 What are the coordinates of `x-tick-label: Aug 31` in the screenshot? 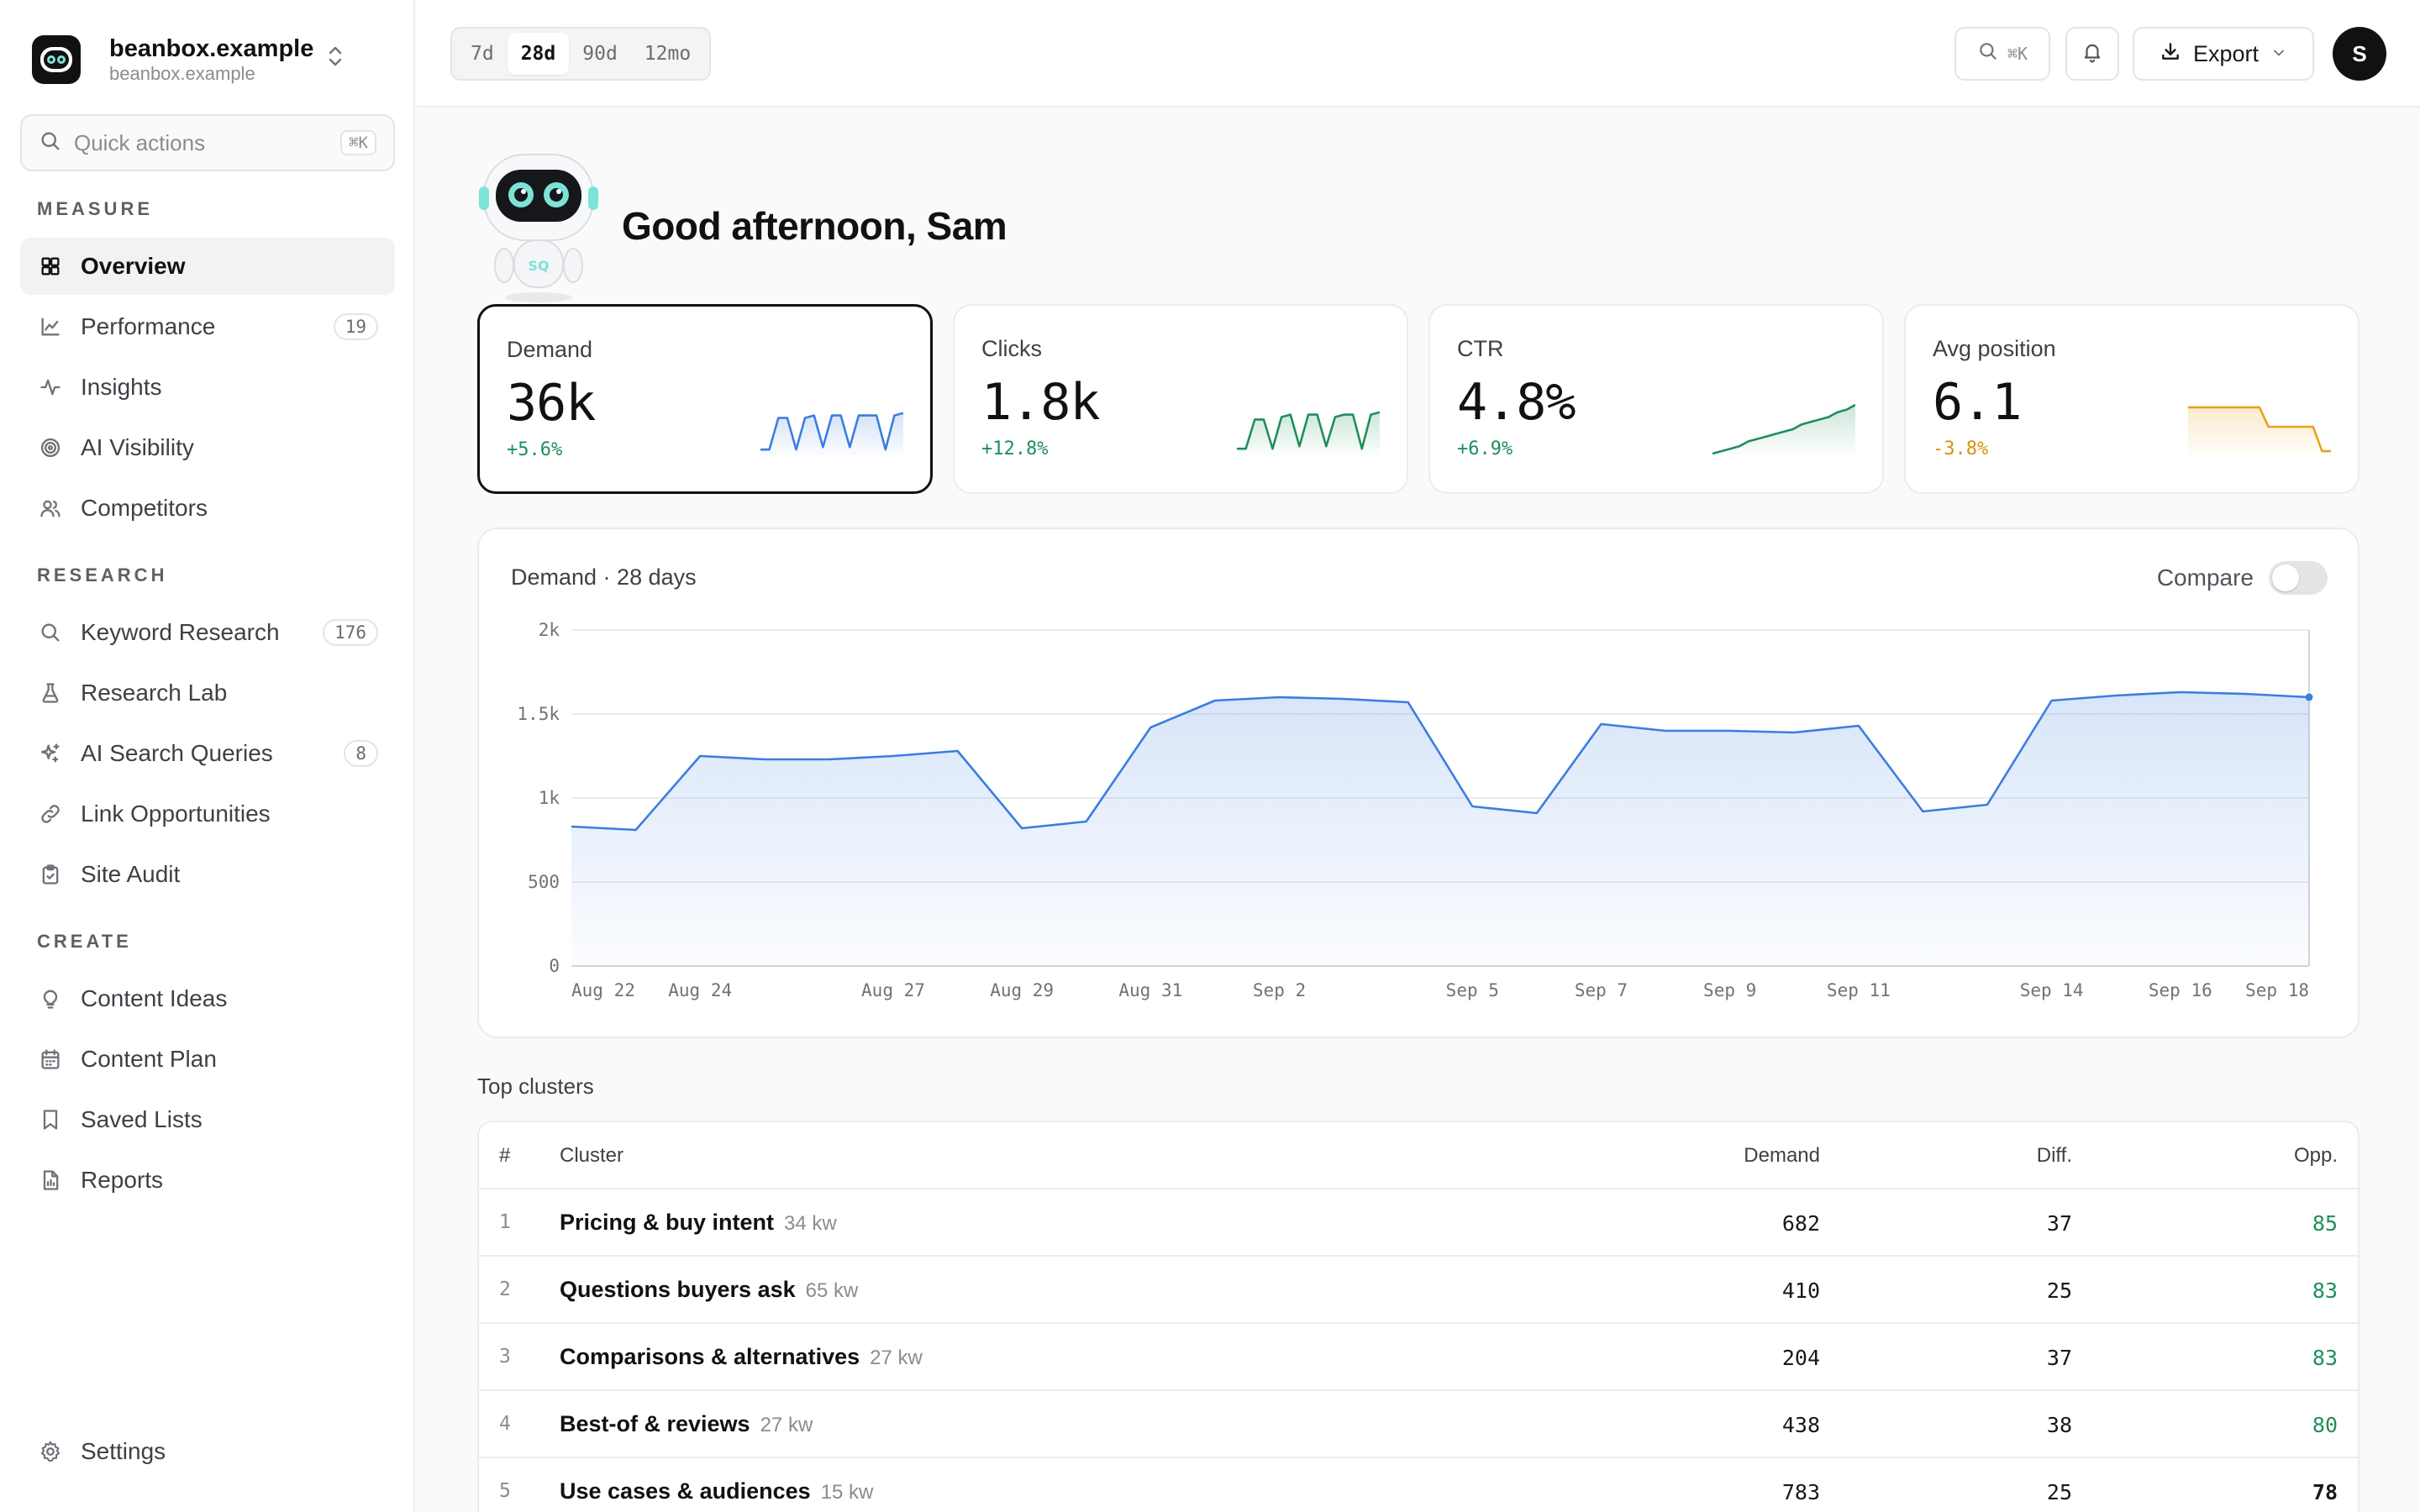 It's located at (1150, 990).